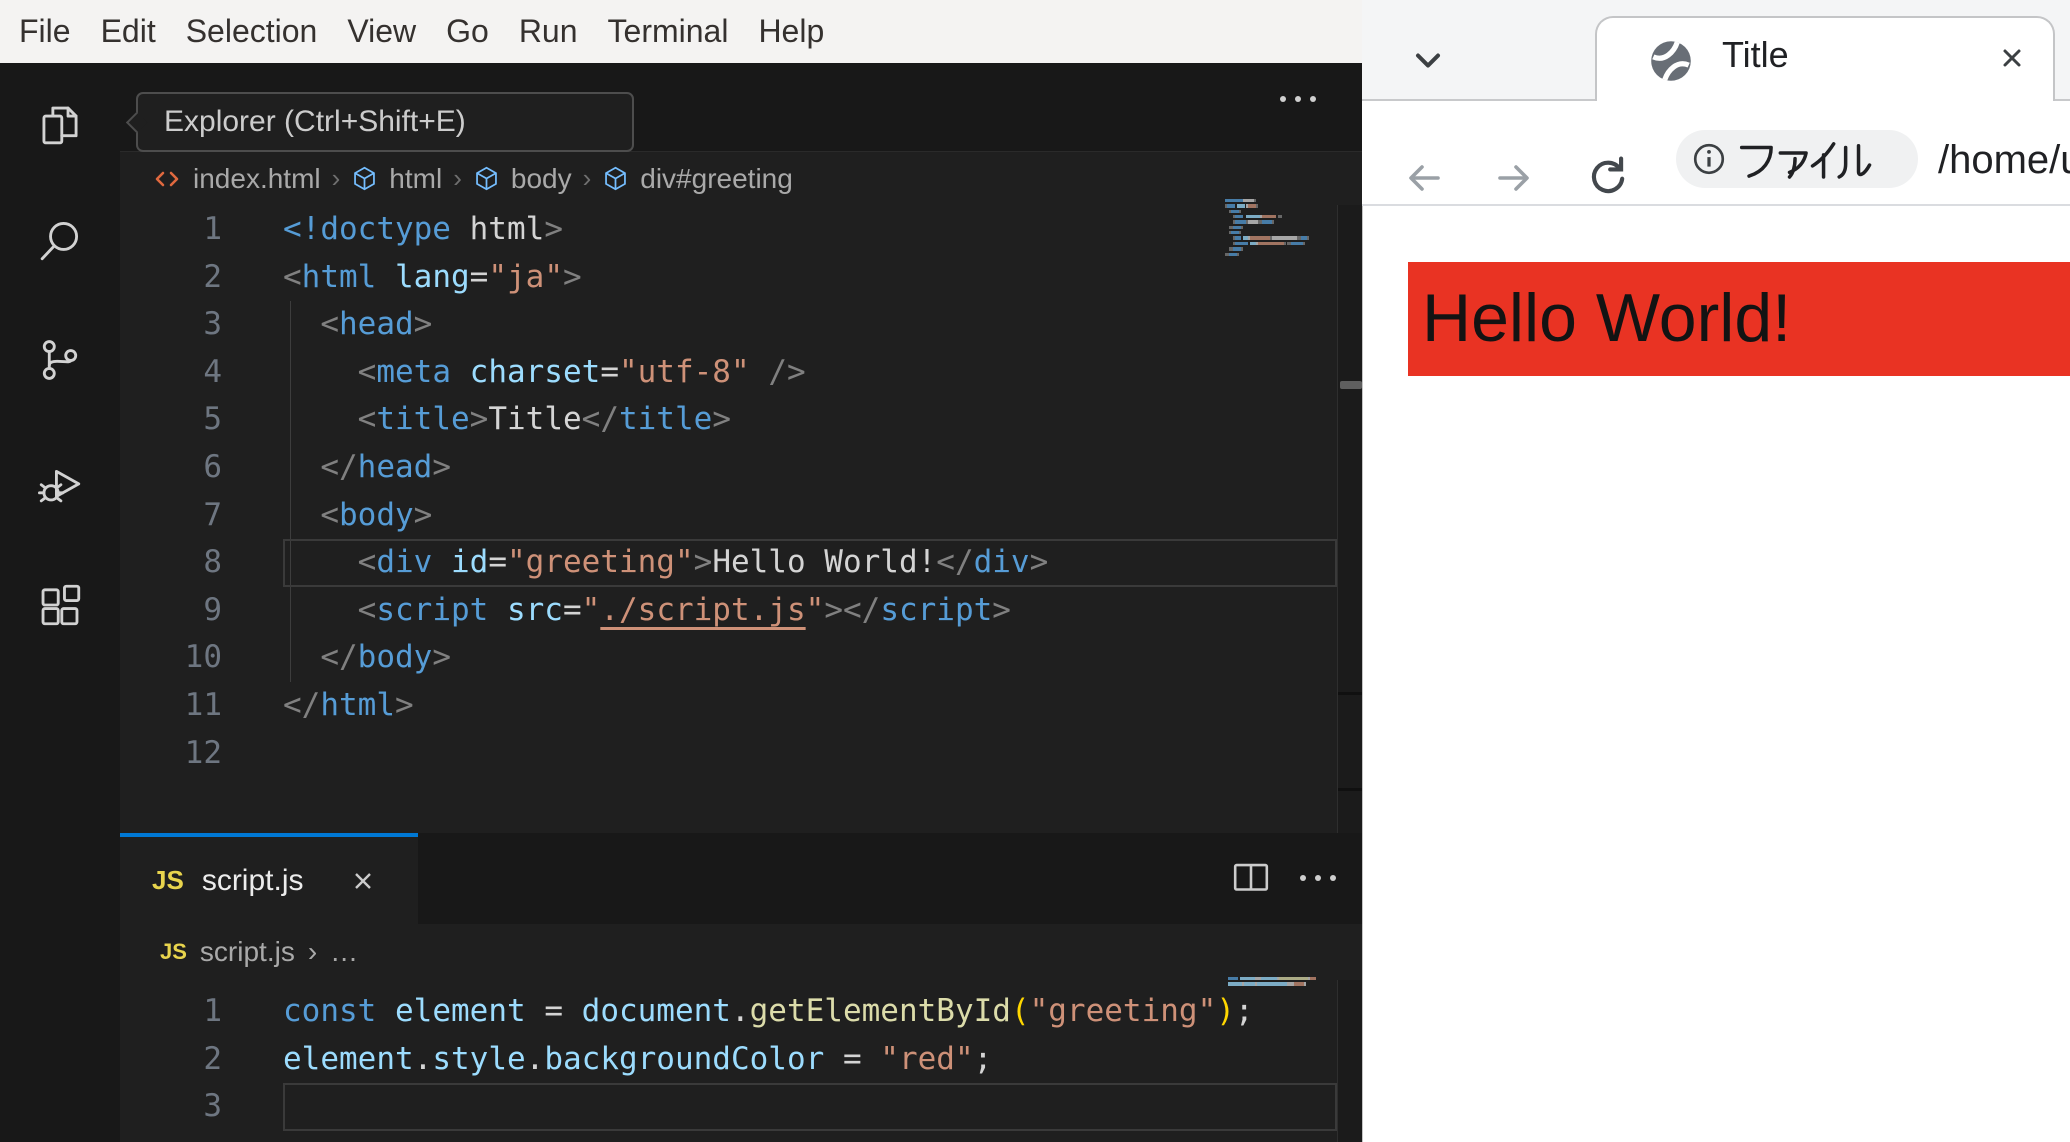 This screenshot has width=2070, height=1142. I want to click on browser-tab-title: Title, so click(1755, 54).